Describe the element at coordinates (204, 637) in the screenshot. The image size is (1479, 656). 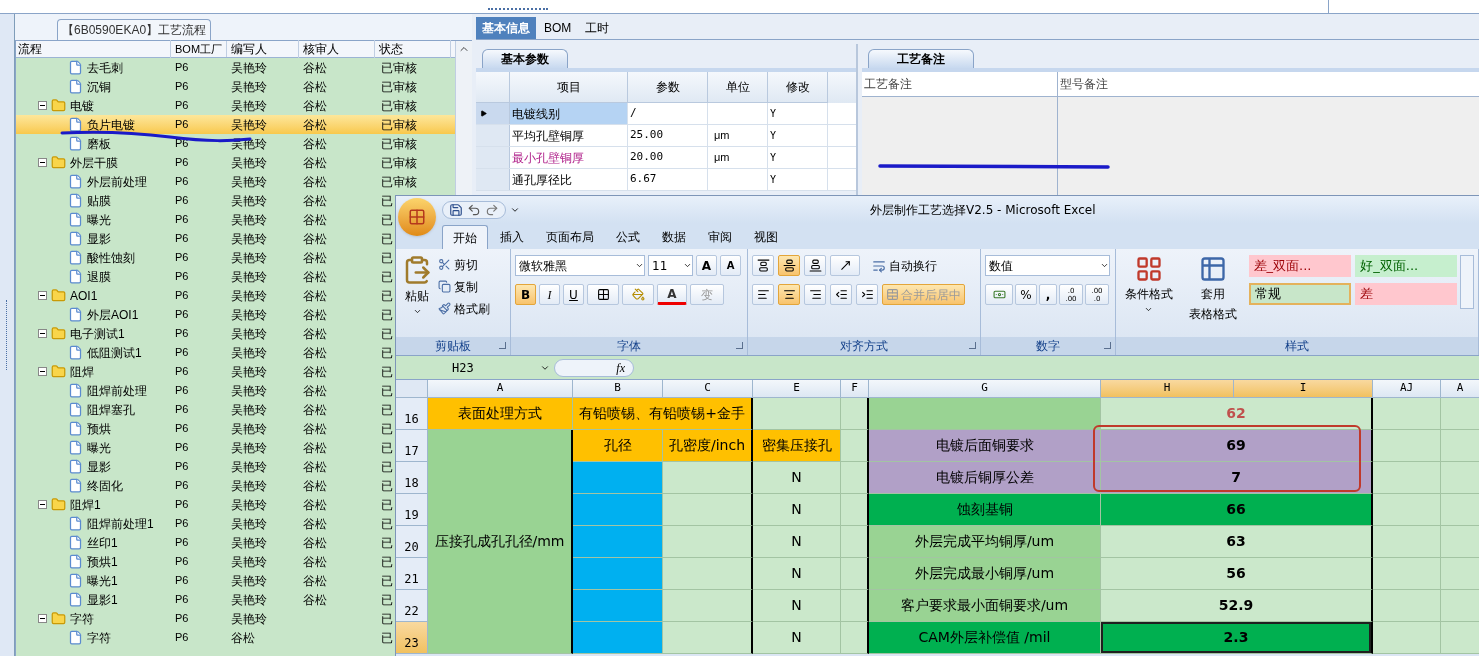
I see `tree-row: 字符 P6 谷松 已` at that location.